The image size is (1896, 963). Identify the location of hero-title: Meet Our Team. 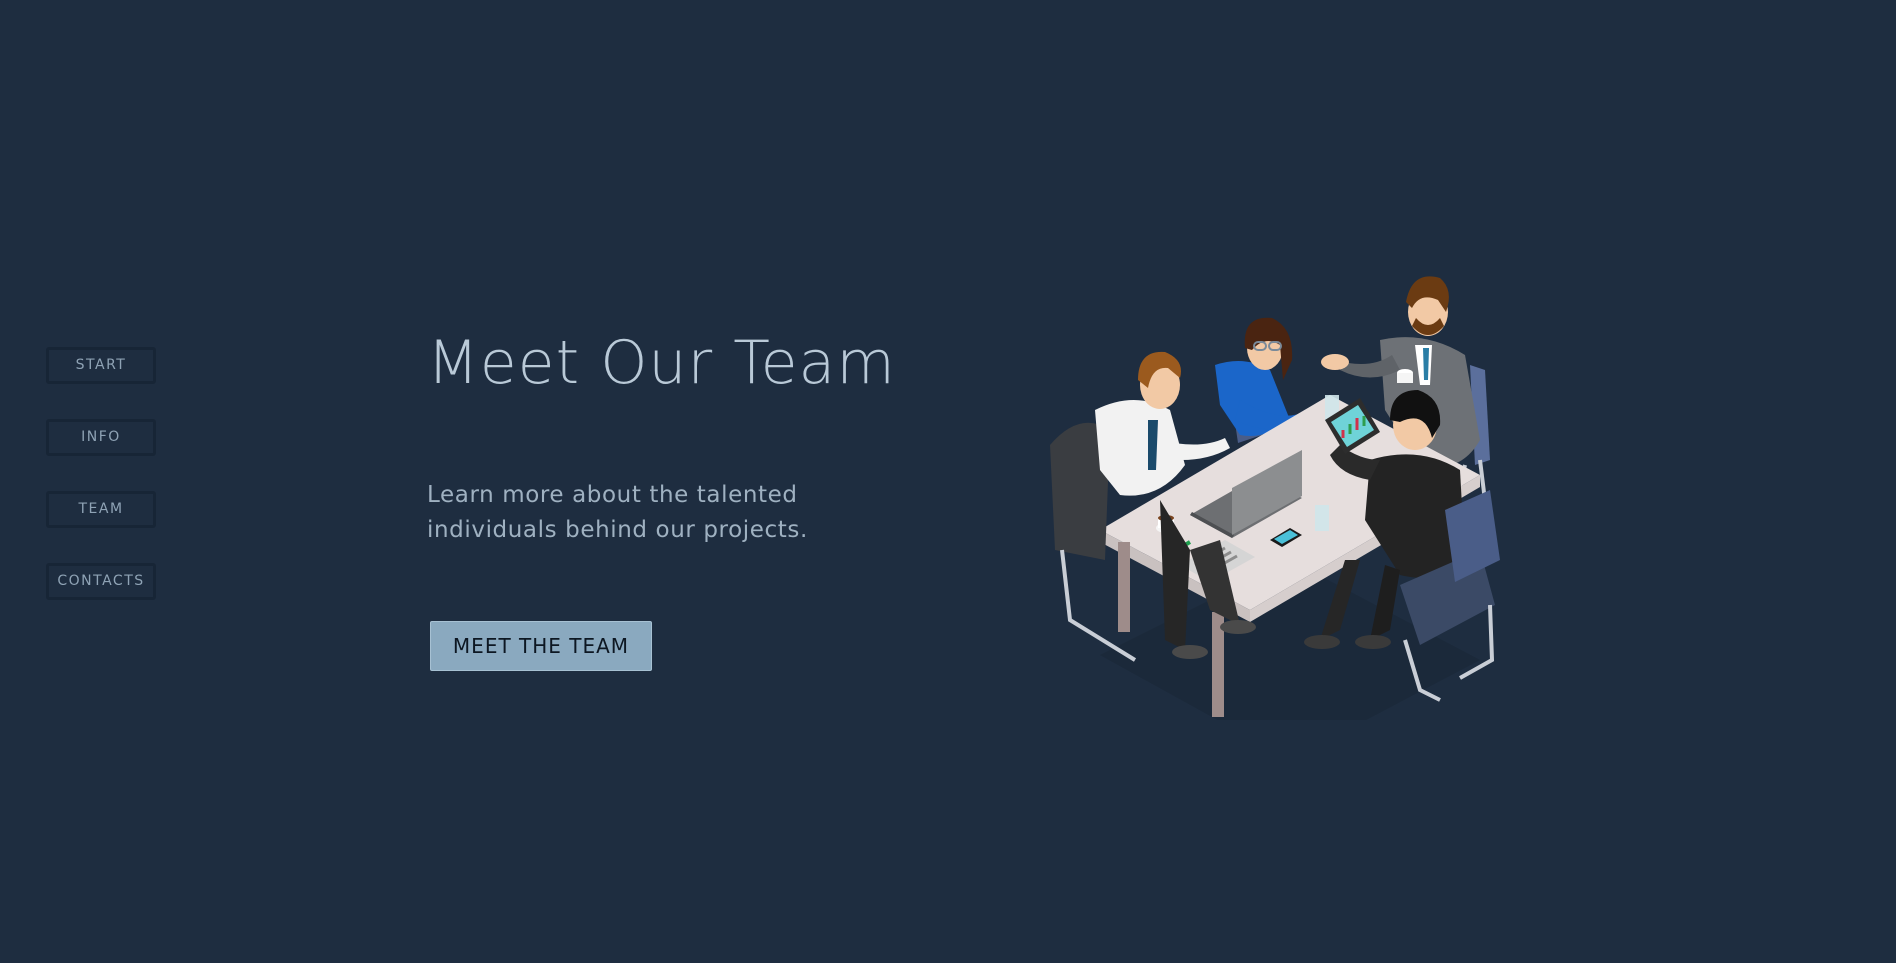
(661, 363).